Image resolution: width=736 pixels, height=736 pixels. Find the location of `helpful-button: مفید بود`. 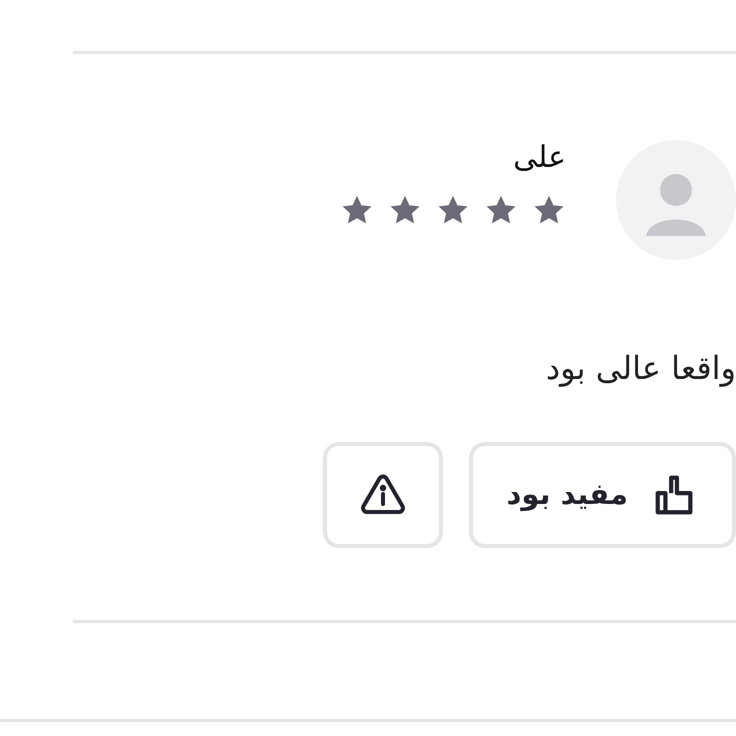

helpful-button: مفید بود is located at coordinates (602, 495).